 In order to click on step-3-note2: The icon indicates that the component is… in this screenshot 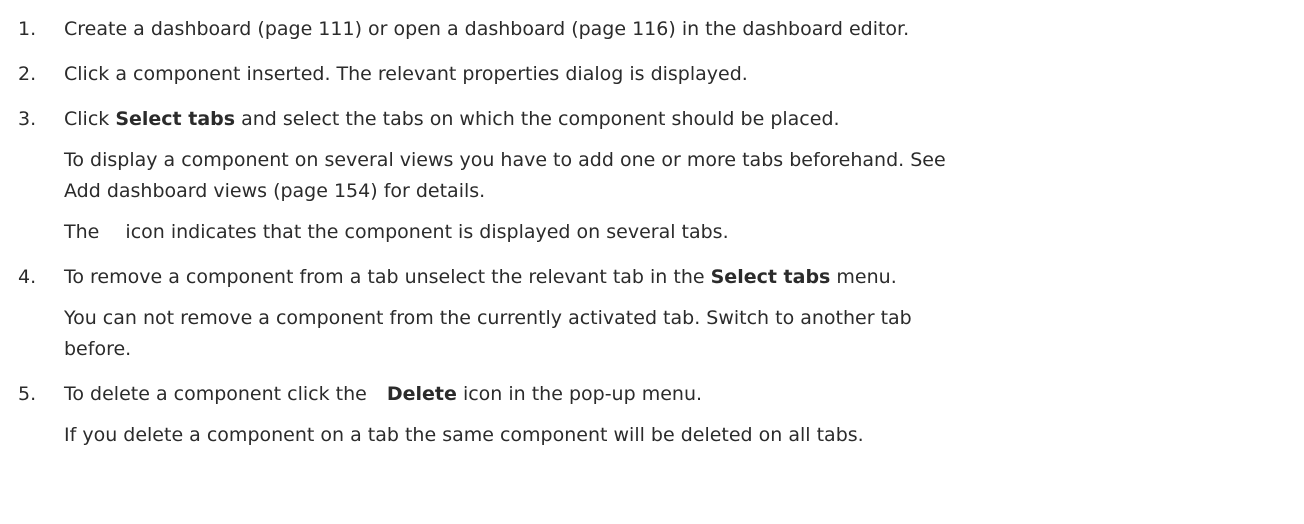, I will do `click(396, 232)`.